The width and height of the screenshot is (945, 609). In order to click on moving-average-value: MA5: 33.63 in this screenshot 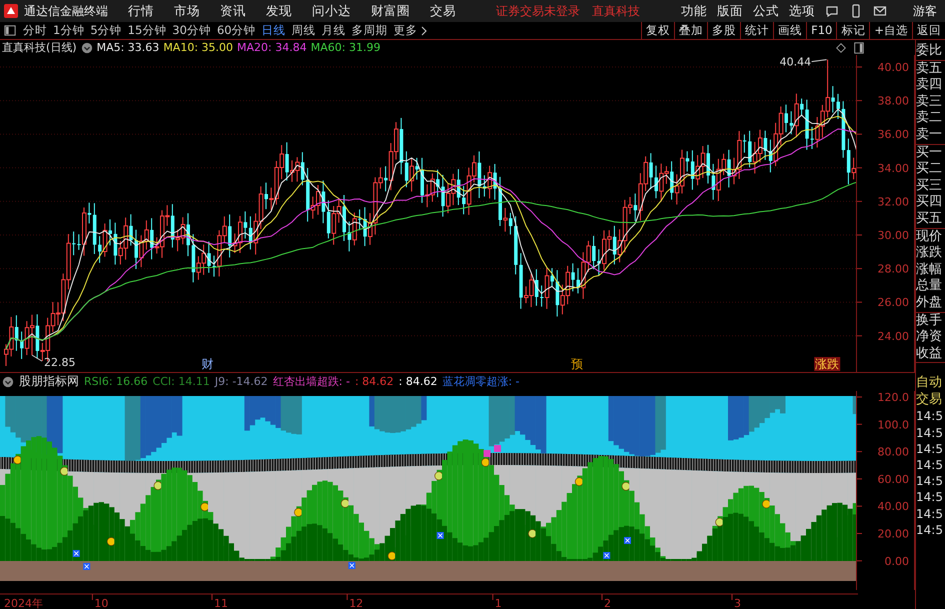, I will do `click(128, 47)`.